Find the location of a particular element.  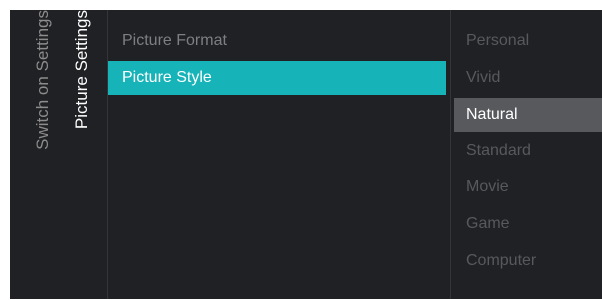

option-label: Game is located at coordinates (488, 223).